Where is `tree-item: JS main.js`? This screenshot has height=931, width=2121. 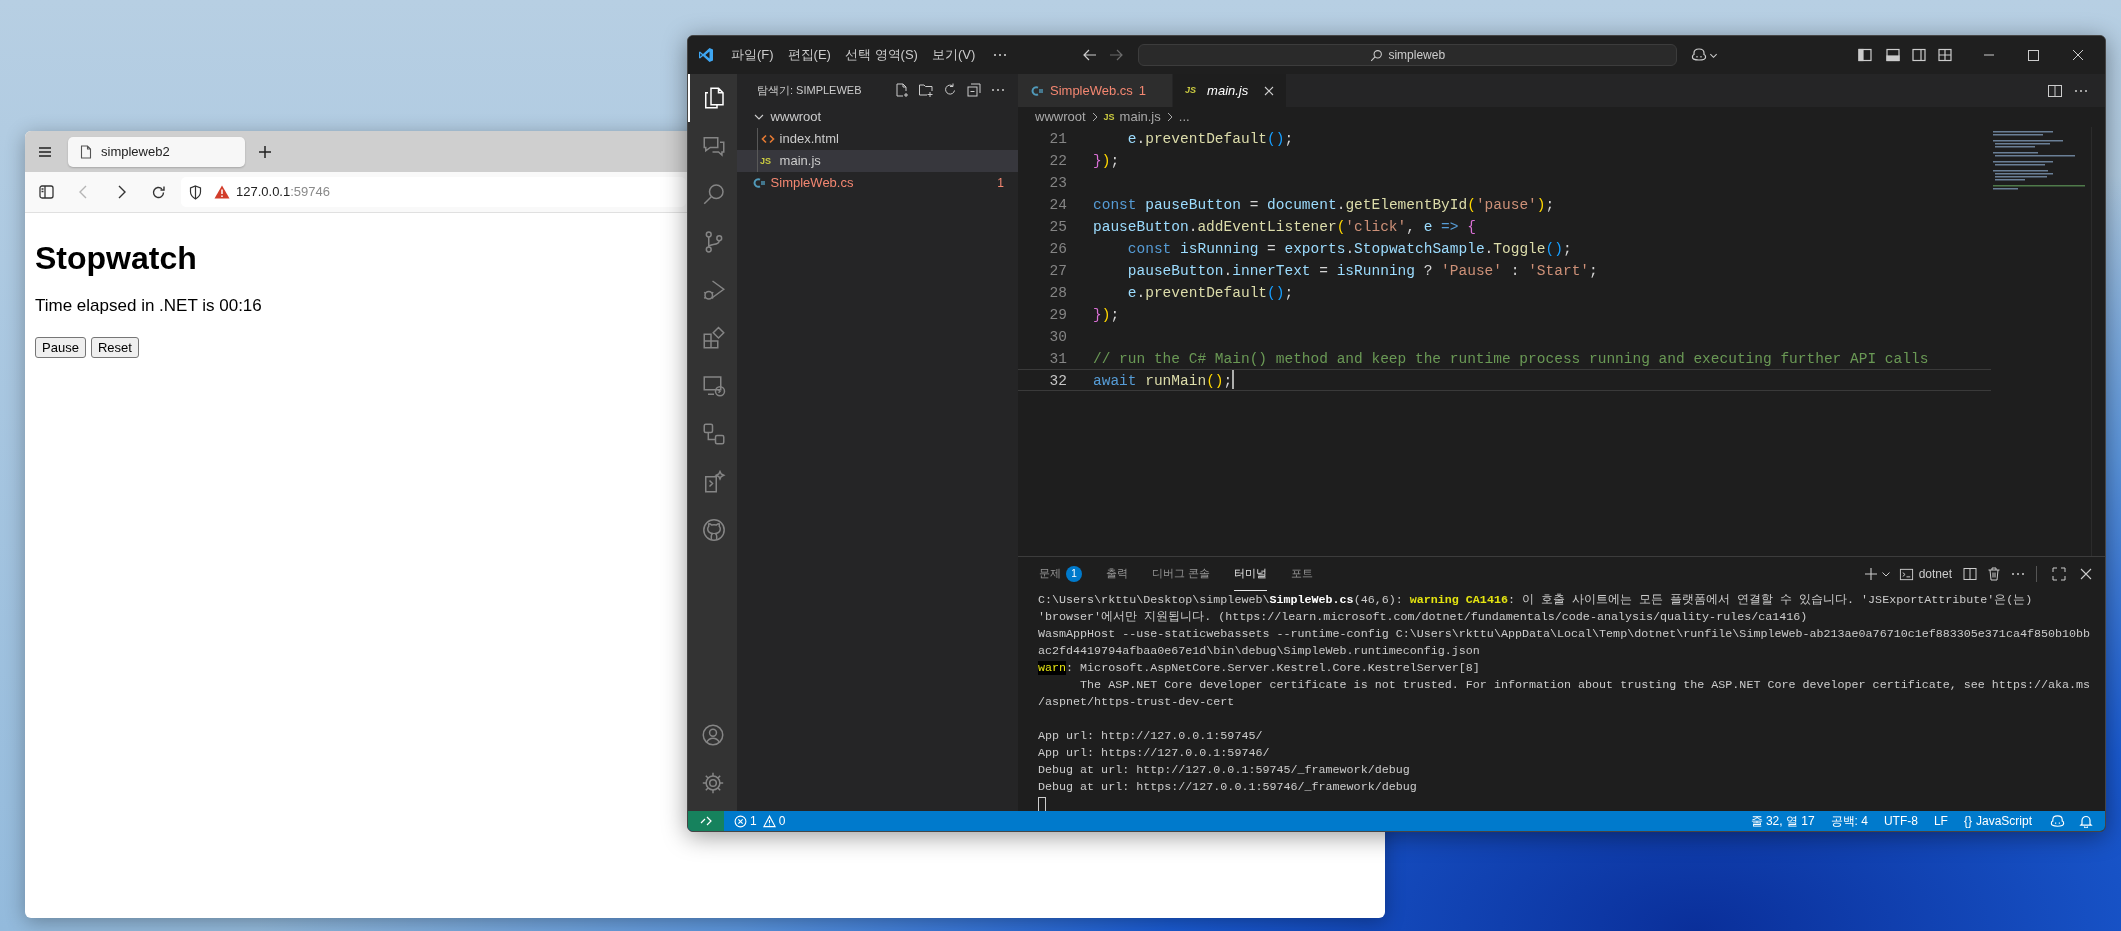
tree-item: JS main.js is located at coordinates (877, 161).